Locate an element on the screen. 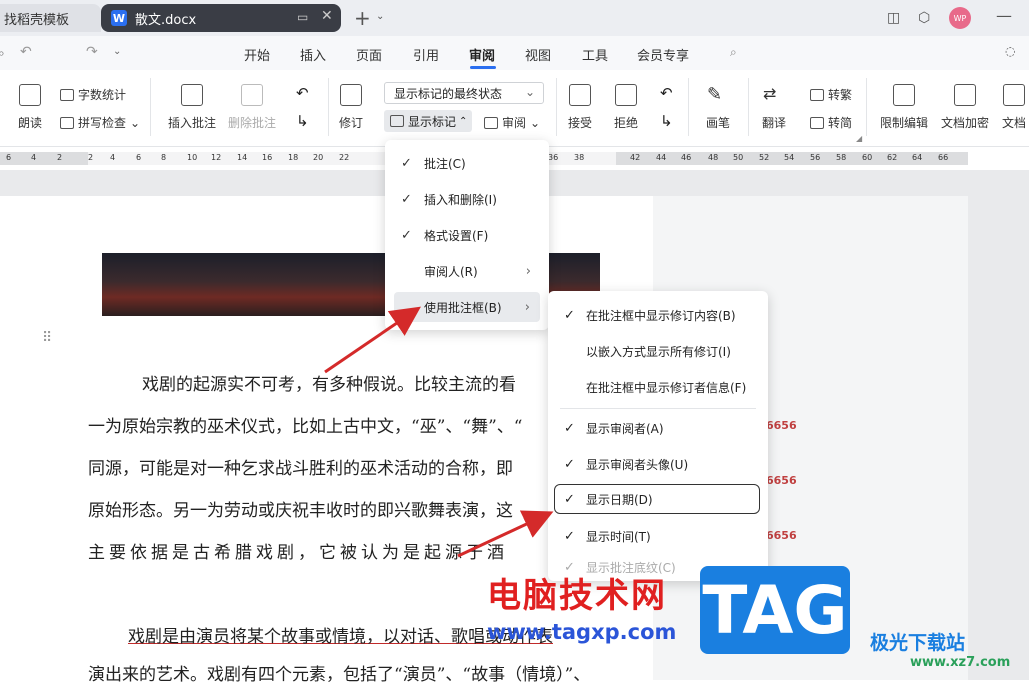 The height and width of the screenshot is (685, 1029). arrow-to-balloons is located at coordinates (372, 340).